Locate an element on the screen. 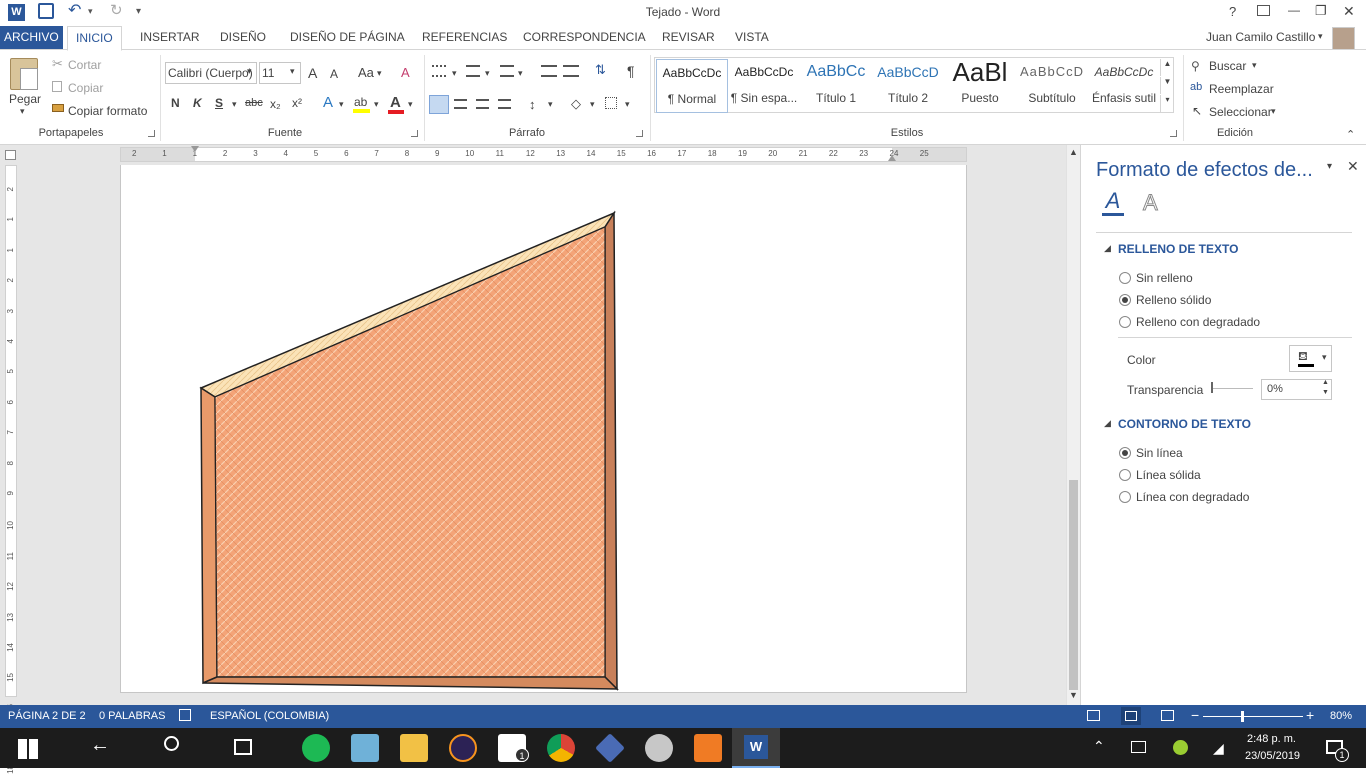 The image size is (1366, 774). tab-diseno: DISEÑO is located at coordinates (243, 40).